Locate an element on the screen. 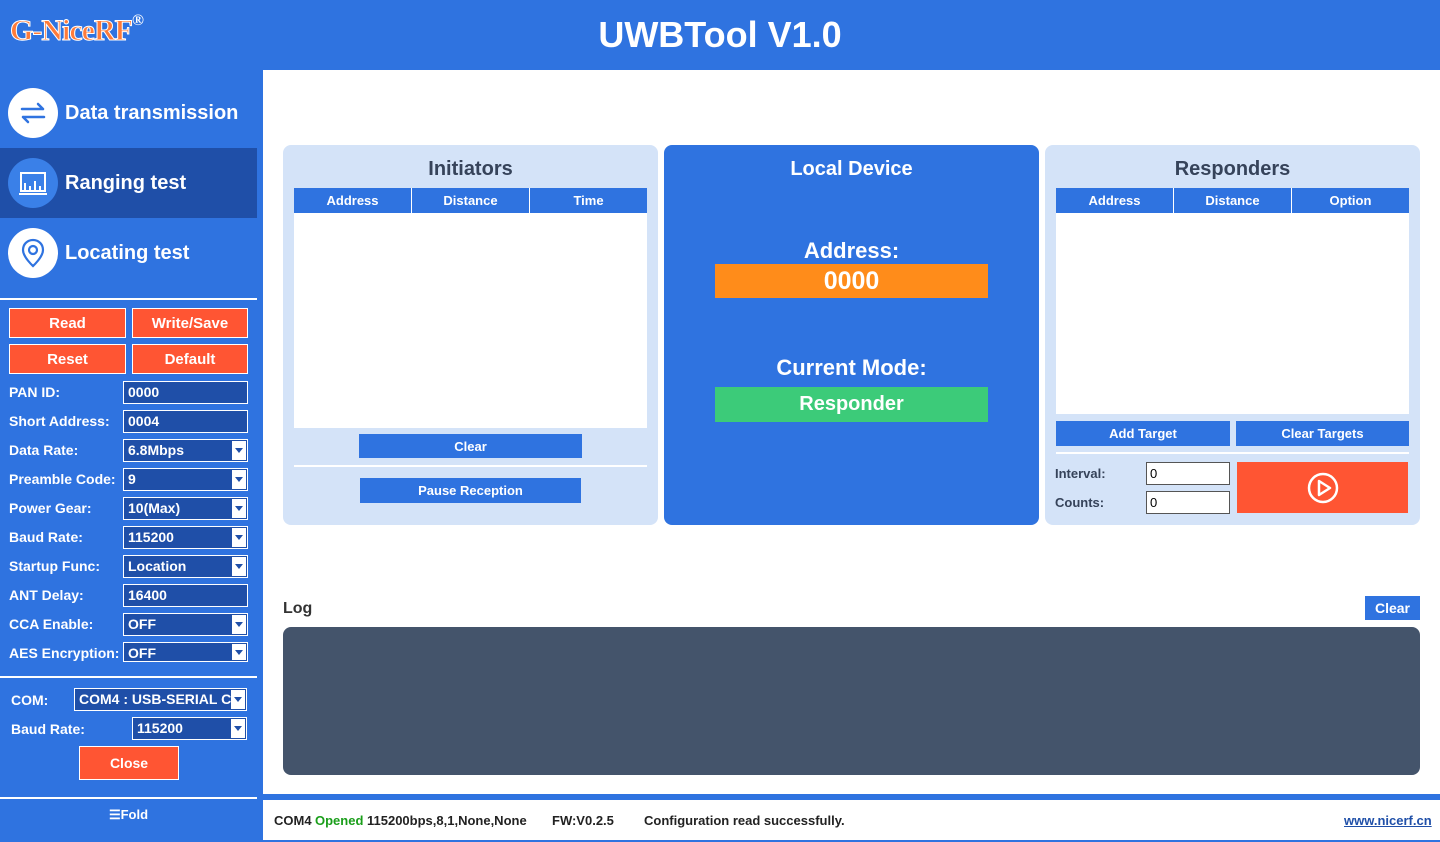 Image resolution: width=1440 pixels, height=842 pixels. com-port-select: COM4 : USB-SERIAL CI is located at coordinates (160, 699).